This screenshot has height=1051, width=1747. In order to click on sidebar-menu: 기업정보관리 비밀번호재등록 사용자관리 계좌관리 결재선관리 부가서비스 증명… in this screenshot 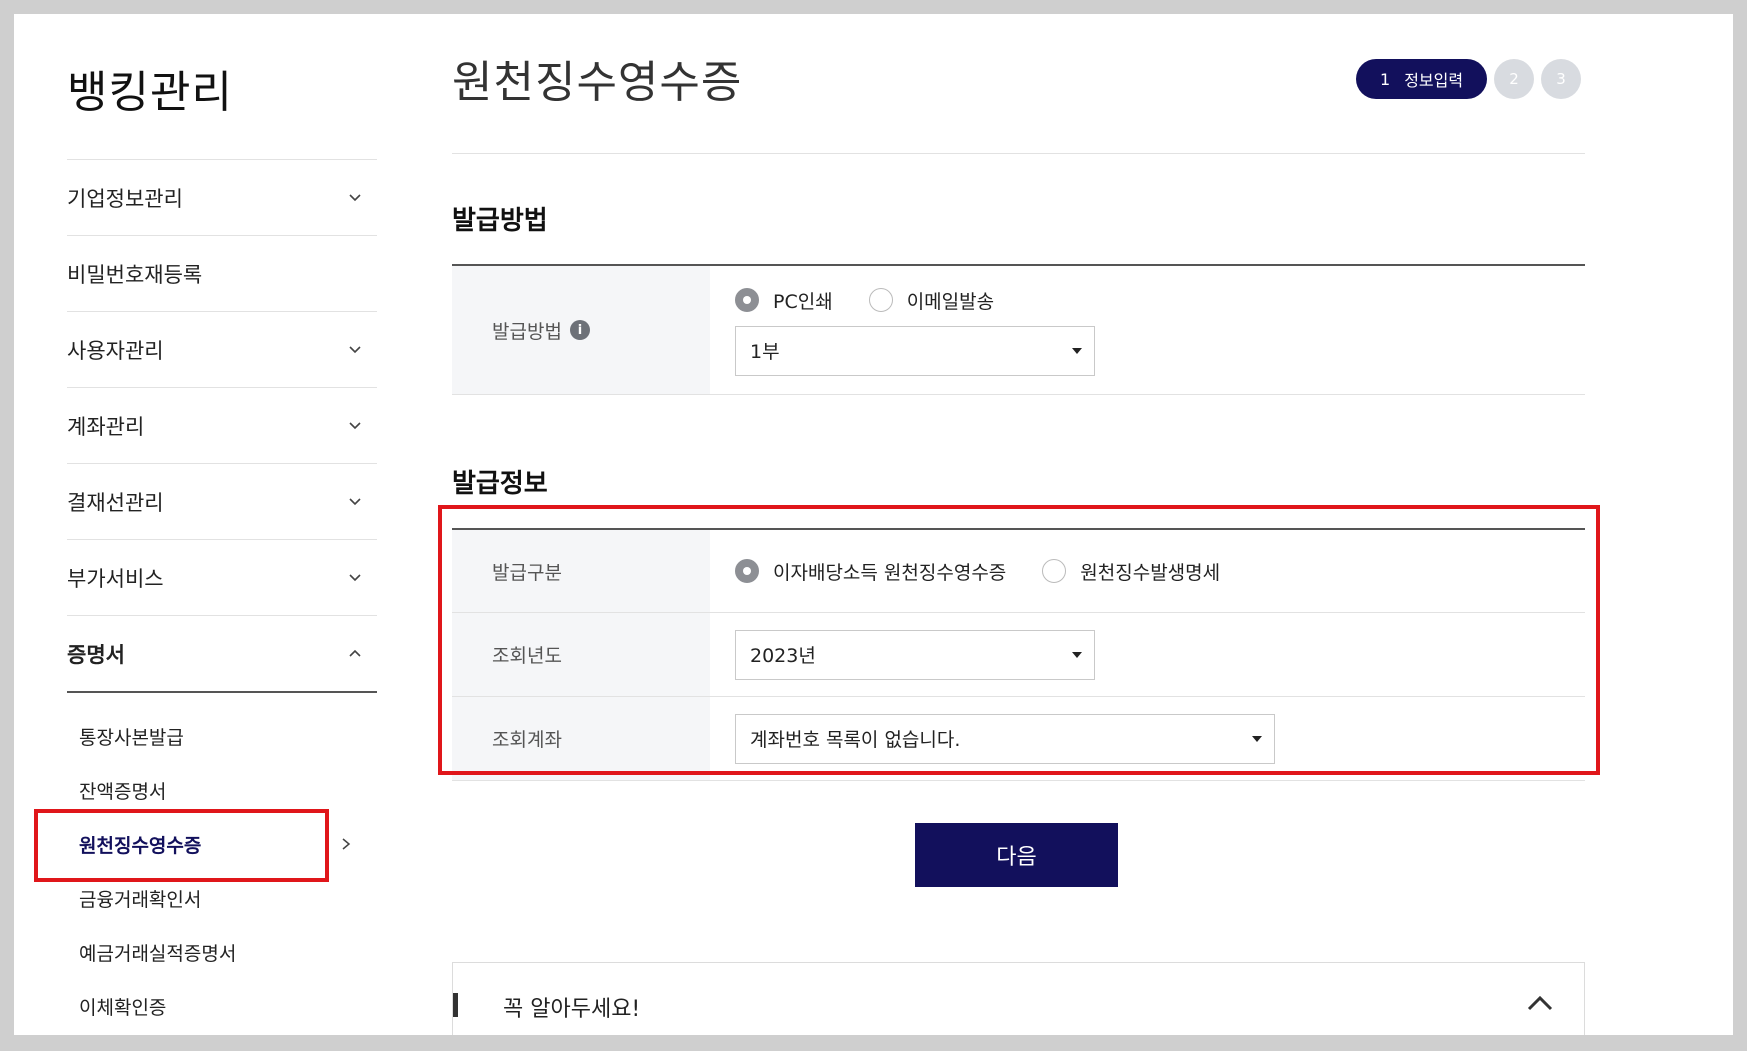, I will do `click(222, 596)`.